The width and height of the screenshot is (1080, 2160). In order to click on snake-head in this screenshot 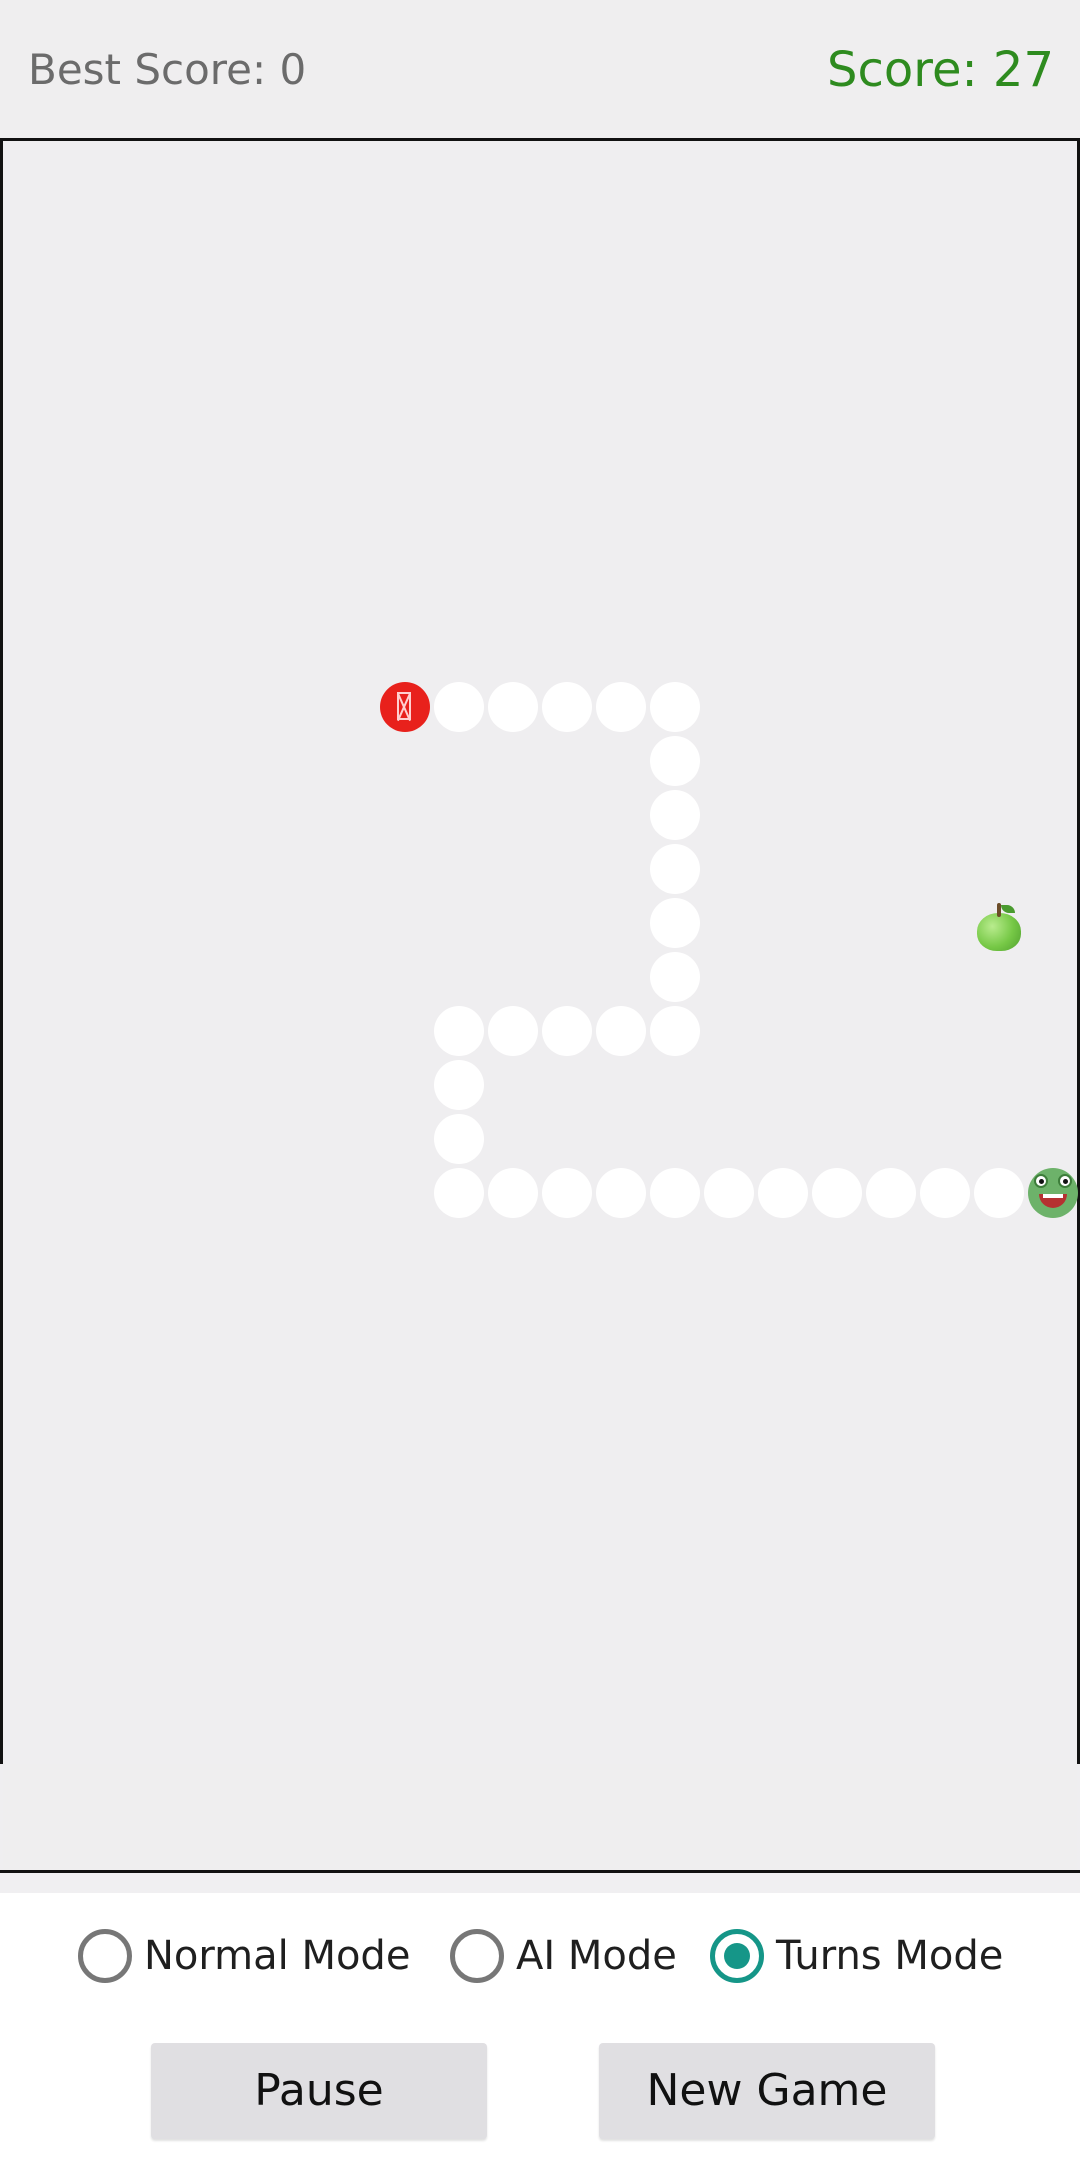, I will do `click(1053, 1193)`.